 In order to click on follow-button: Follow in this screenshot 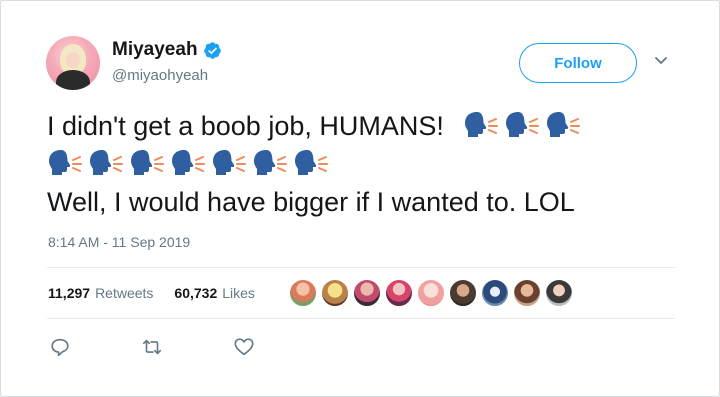, I will do `click(578, 63)`.